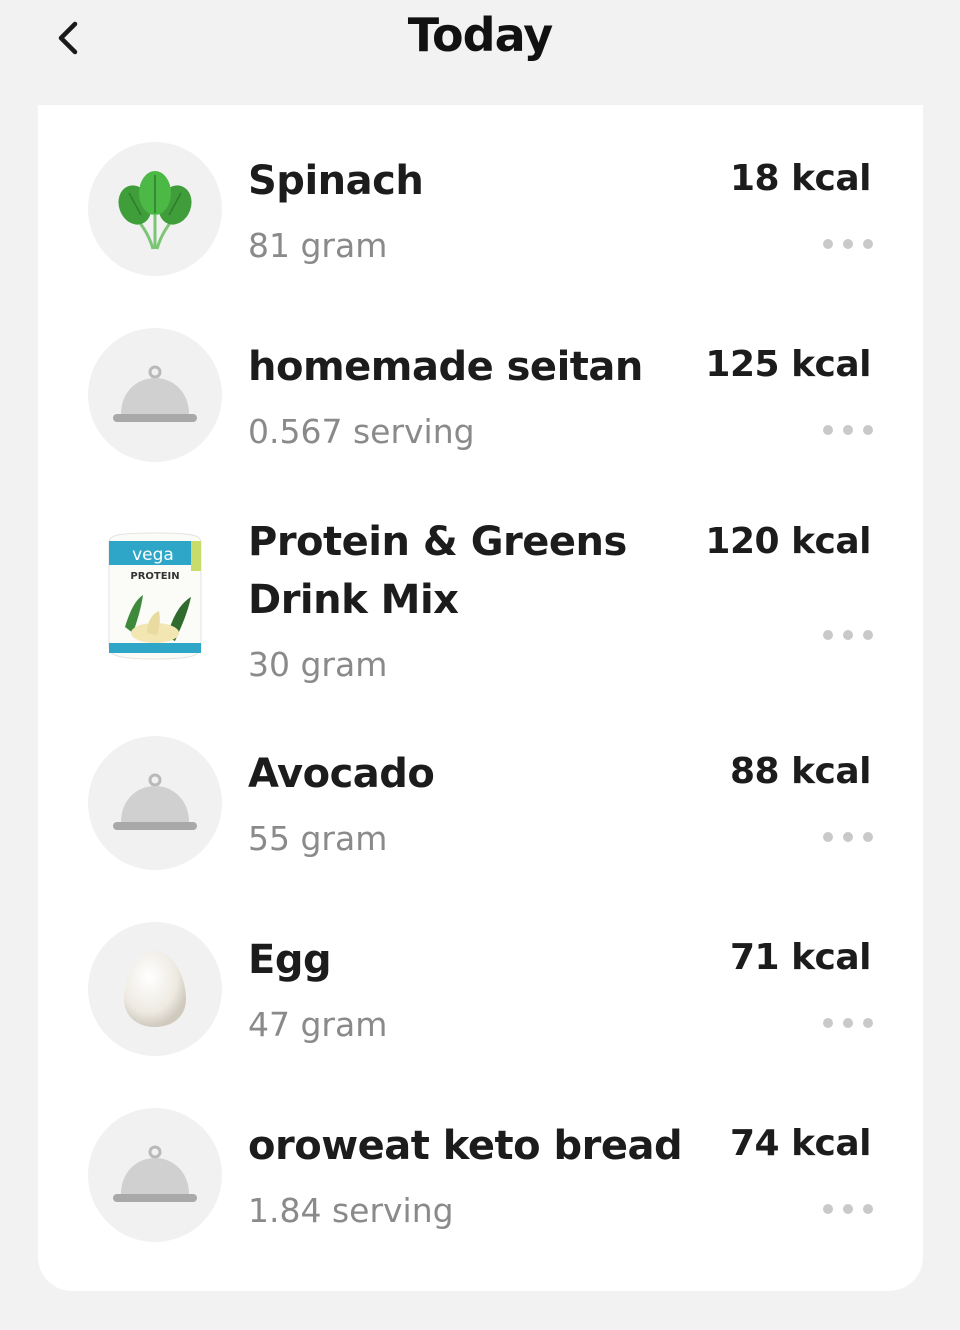 Image resolution: width=960 pixels, height=1330 pixels. What do you see at coordinates (351, 1210) in the screenshot?
I see `food-amount: 1.84 serving` at bounding box center [351, 1210].